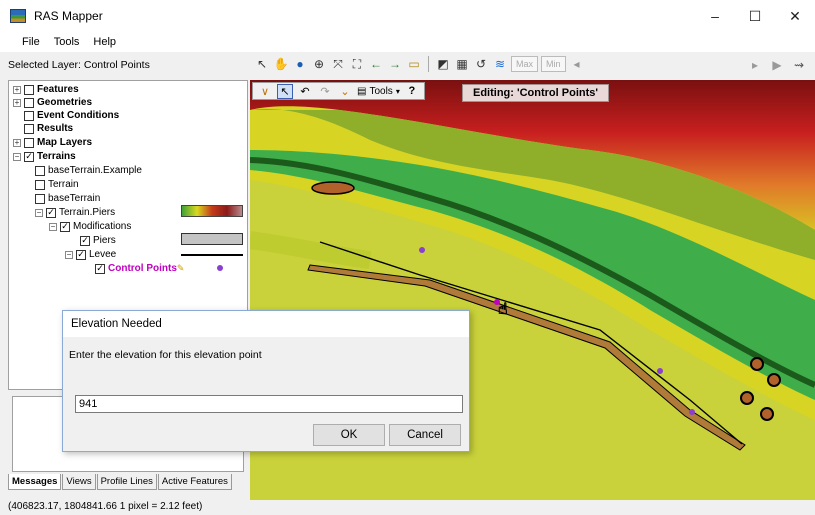 The height and width of the screenshot is (515, 815). Describe the element at coordinates (414, 64) in the screenshot. I see `measure-icon: ▭` at that location.